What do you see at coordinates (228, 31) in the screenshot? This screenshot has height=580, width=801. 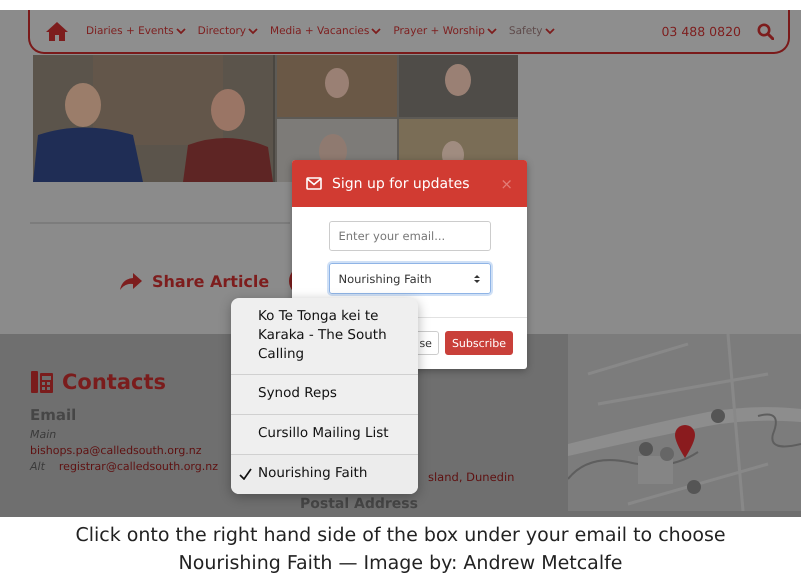 I see `nav-menu-item: Directory` at bounding box center [228, 31].